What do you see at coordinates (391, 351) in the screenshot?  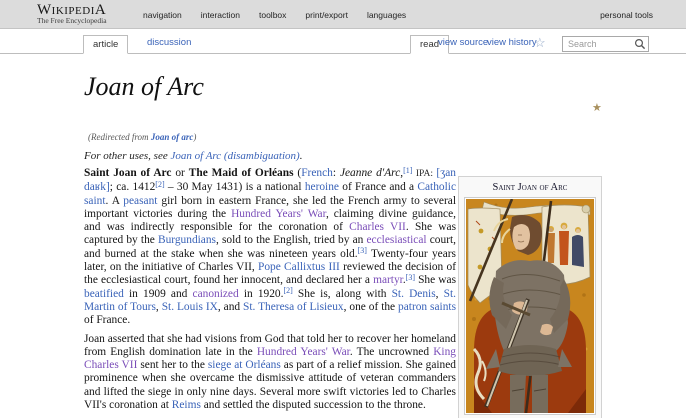 I see `text-segment: . The uncrowned` at bounding box center [391, 351].